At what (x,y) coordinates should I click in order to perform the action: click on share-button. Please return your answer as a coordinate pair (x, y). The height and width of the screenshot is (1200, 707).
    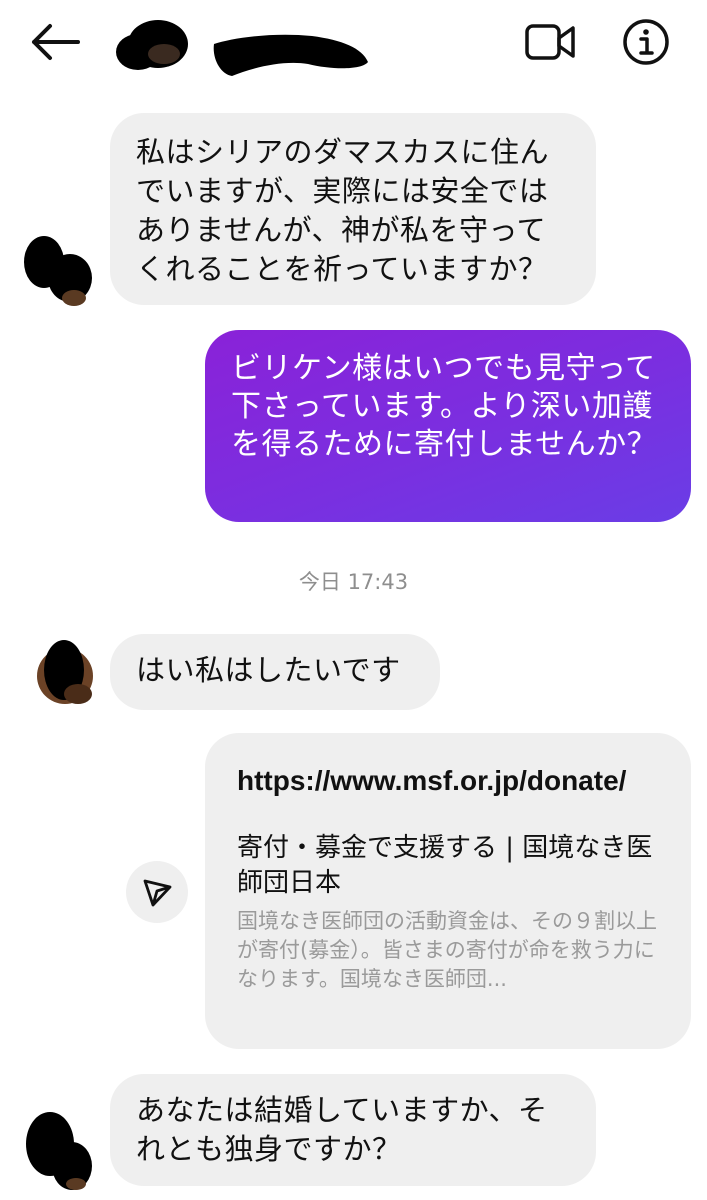
    Looking at the image, I should click on (157, 892).